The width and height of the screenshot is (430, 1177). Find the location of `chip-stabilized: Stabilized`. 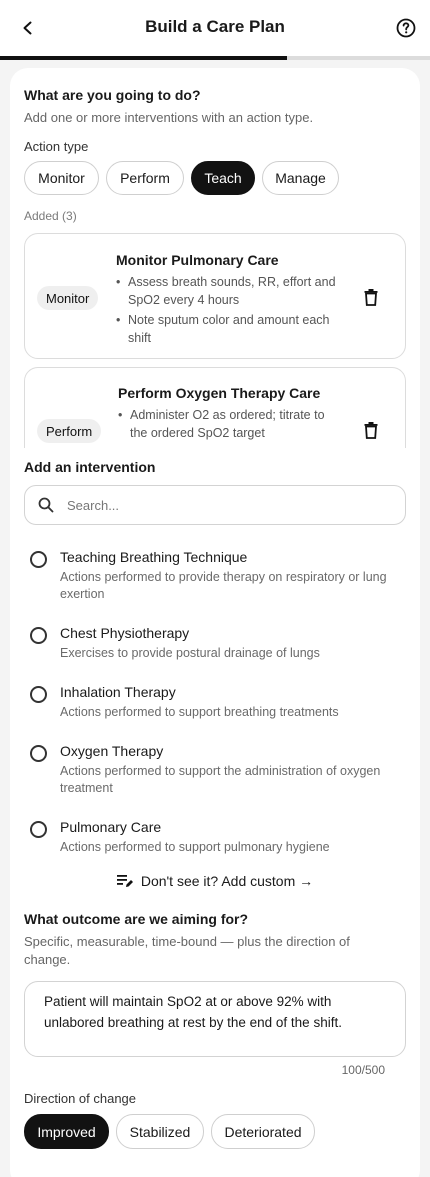

chip-stabilized: Stabilized is located at coordinates (160, 1131).